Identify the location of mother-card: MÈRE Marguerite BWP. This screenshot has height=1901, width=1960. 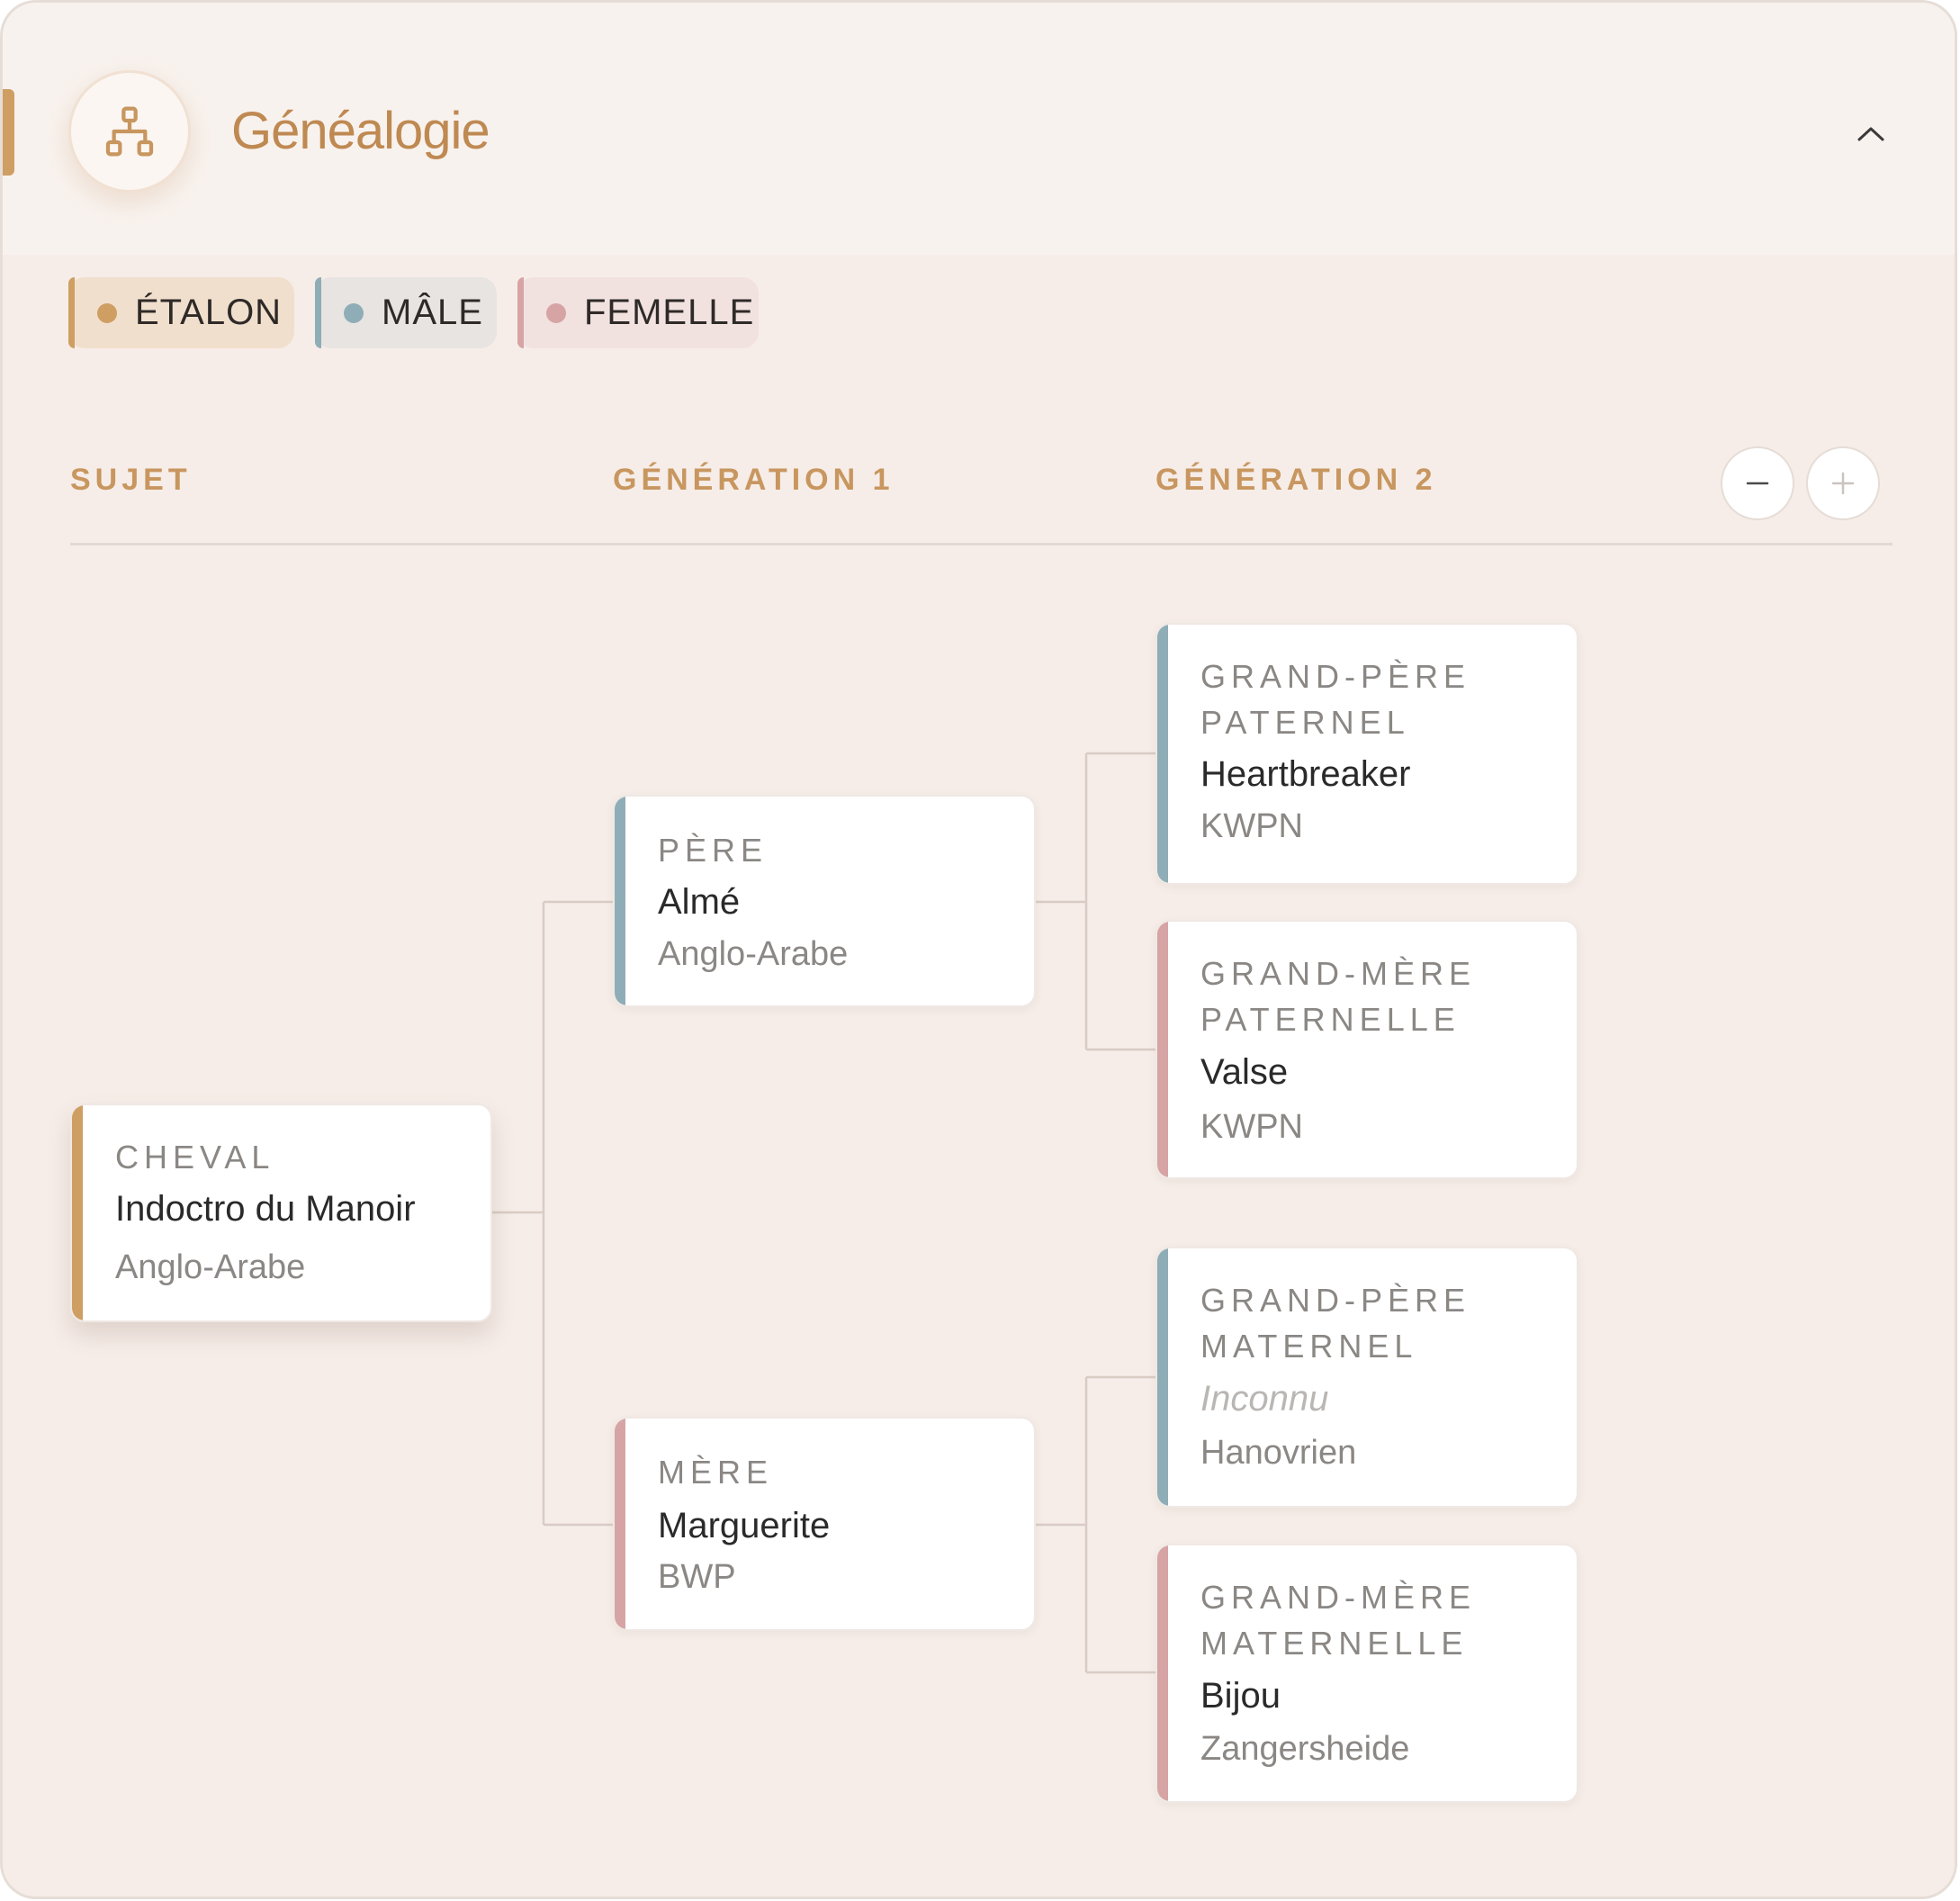
(824, 1524).